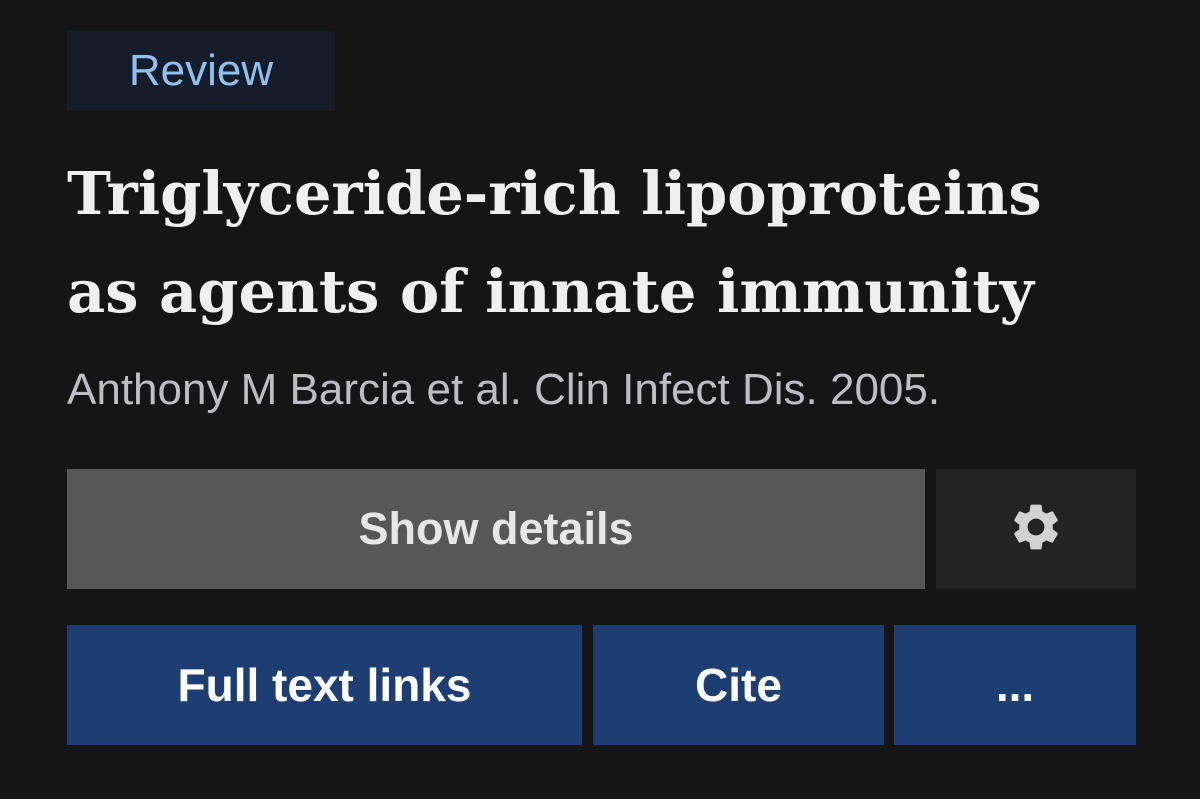  What do you see at coordinates (201, 71) in the screenshot?
I see `article-type-badge: Review` at bounding box center [201, 71].